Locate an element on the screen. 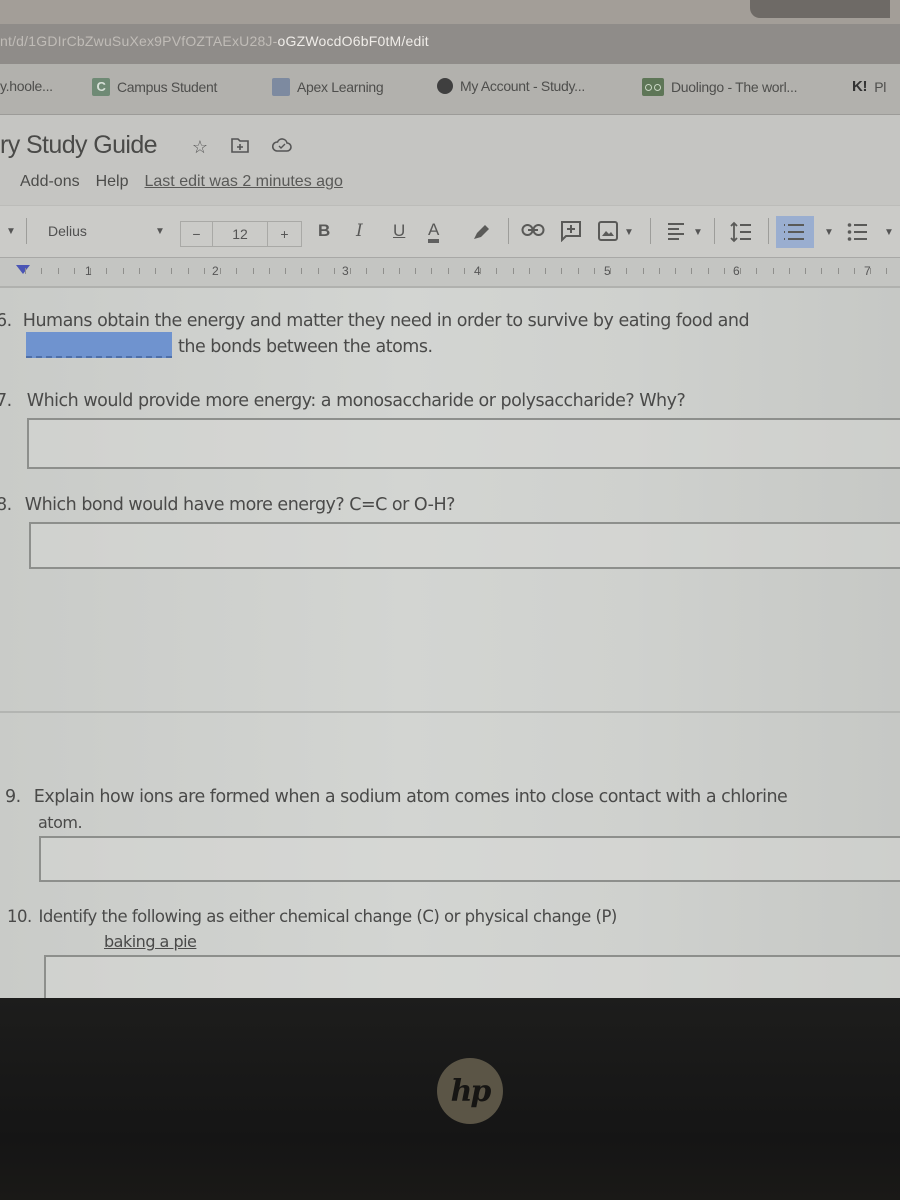 The image size is (900, 1200). page-break is located at coordinates (450, 712).